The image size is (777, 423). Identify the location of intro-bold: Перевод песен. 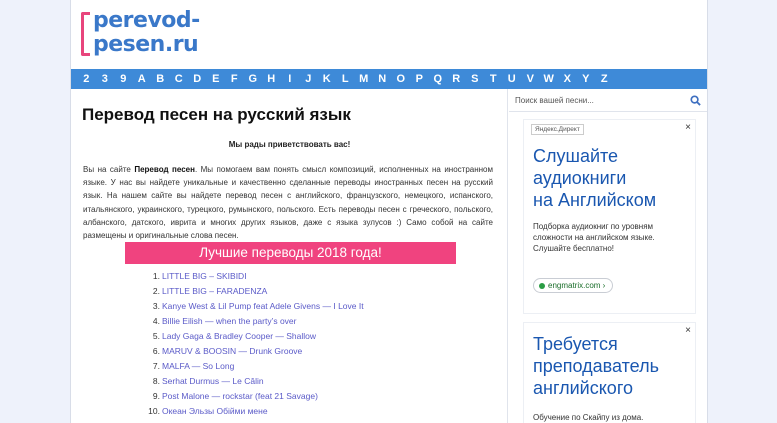
(164, 169).